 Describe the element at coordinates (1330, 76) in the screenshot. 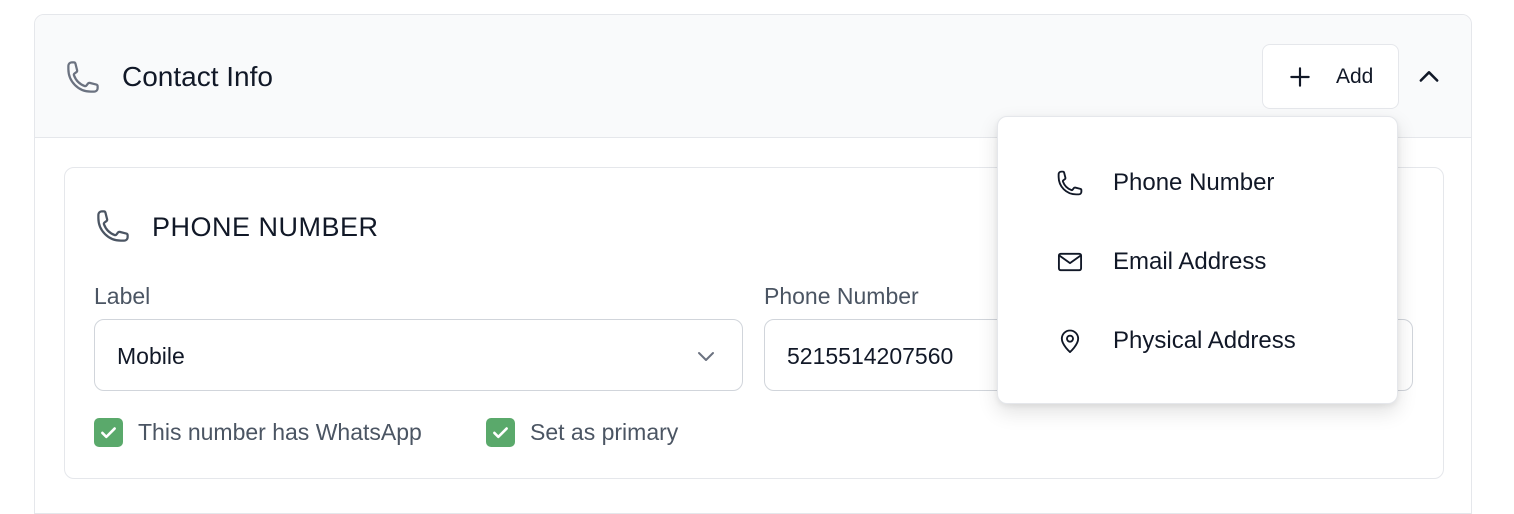

I see `add-button: Add` at that location.